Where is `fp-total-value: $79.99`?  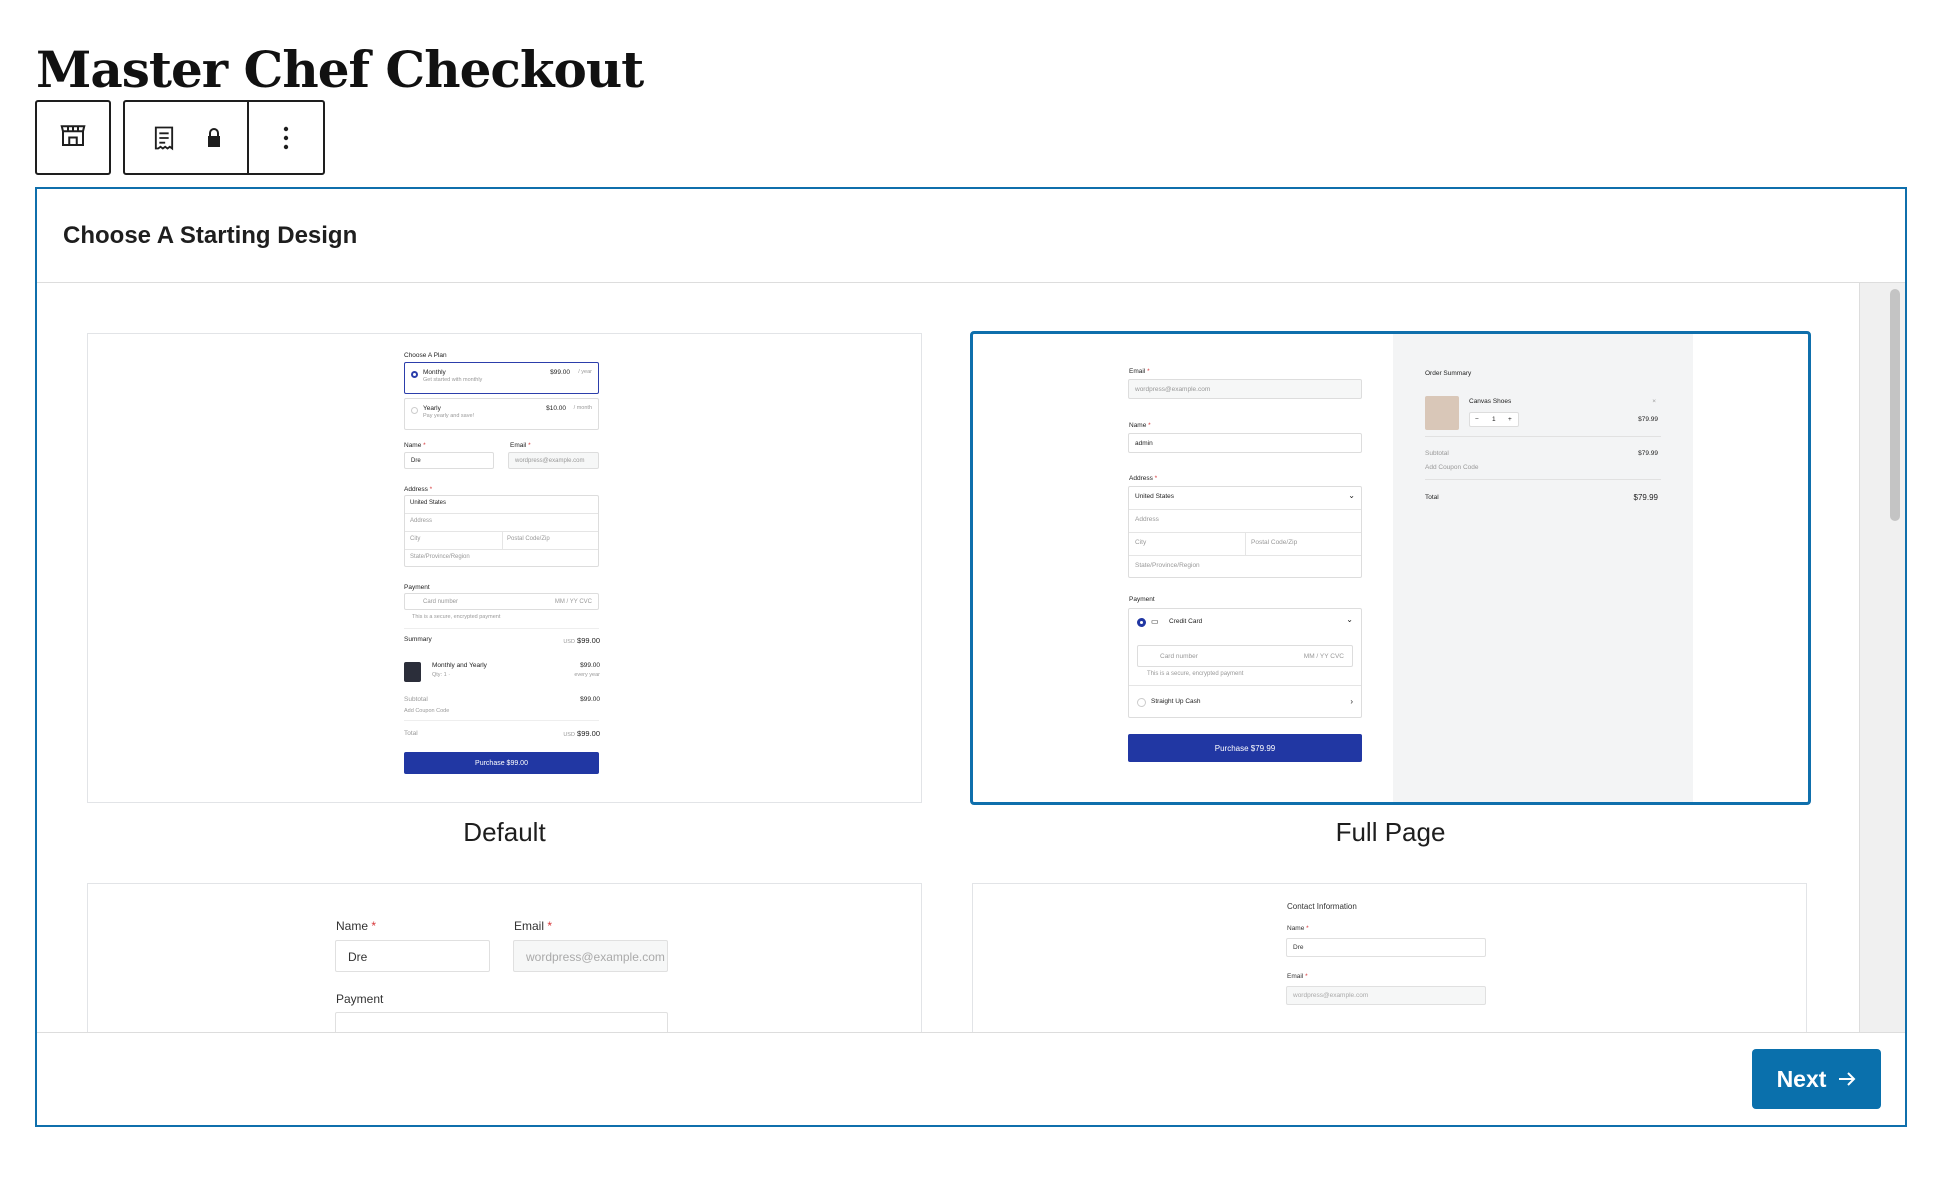 fp-total-value: $79.99 is located at coordinates (1645, 497).